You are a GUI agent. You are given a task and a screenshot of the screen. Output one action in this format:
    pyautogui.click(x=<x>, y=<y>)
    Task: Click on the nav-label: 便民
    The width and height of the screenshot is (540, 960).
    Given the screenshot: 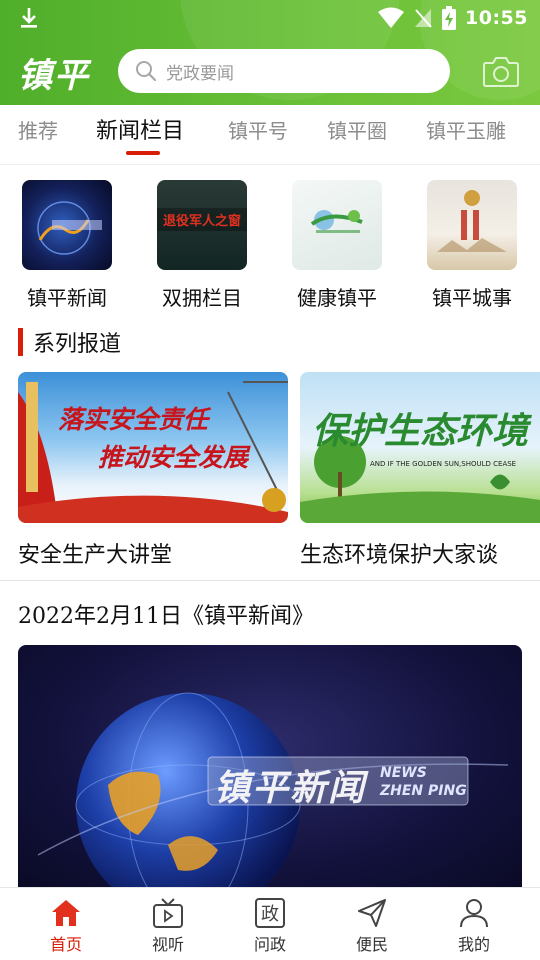 What is the action you would take?
    pyautogui.click(x=371, y=944)
    